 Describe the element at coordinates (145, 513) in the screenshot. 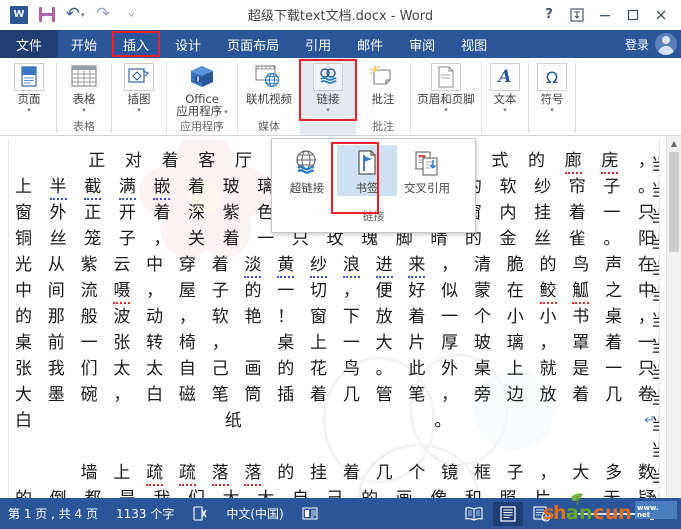

I see `word-count: 1133 个字` at that location.